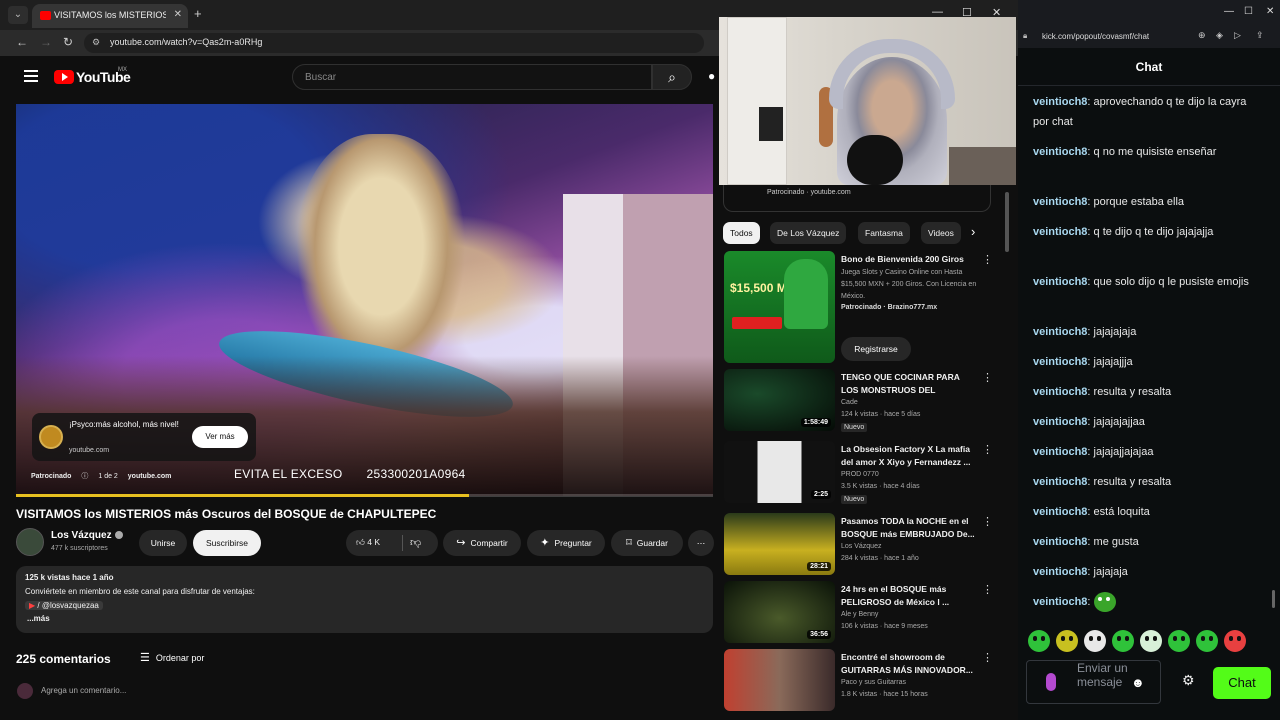  I want to click on ad-thumbnail: $15,500 MXN, so click(779, 307).